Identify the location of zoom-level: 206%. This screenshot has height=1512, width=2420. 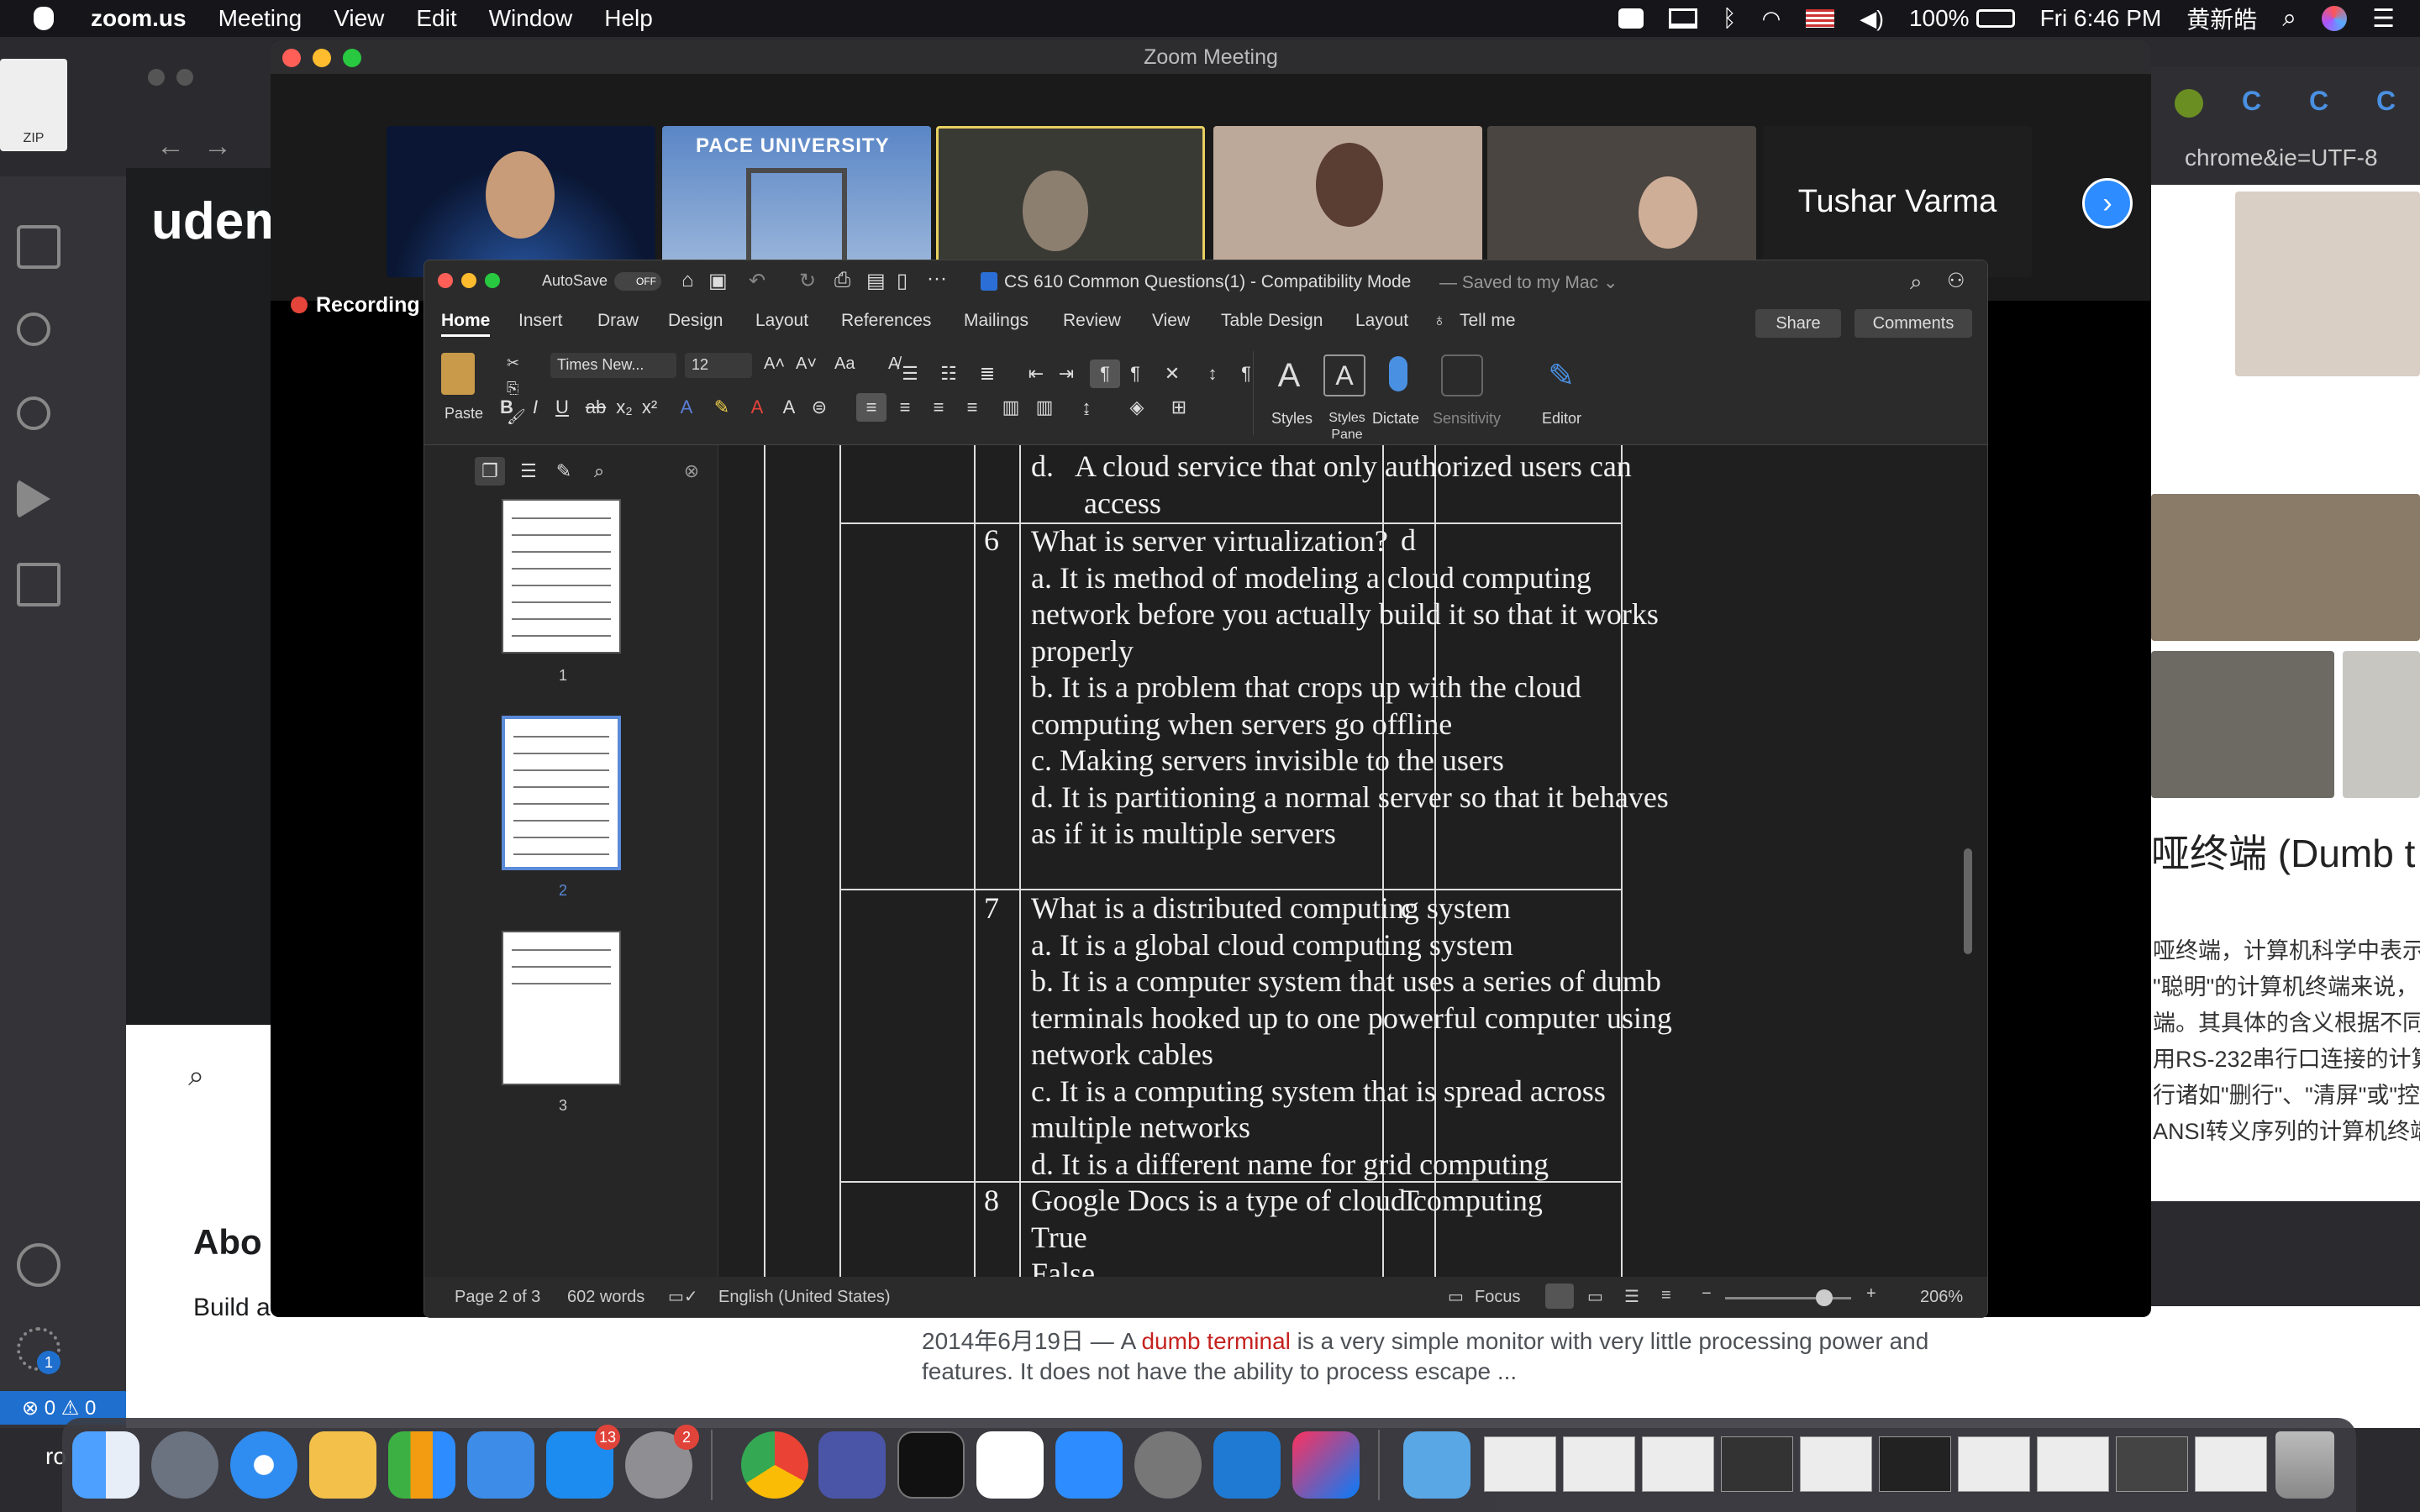
(1941, 1297).